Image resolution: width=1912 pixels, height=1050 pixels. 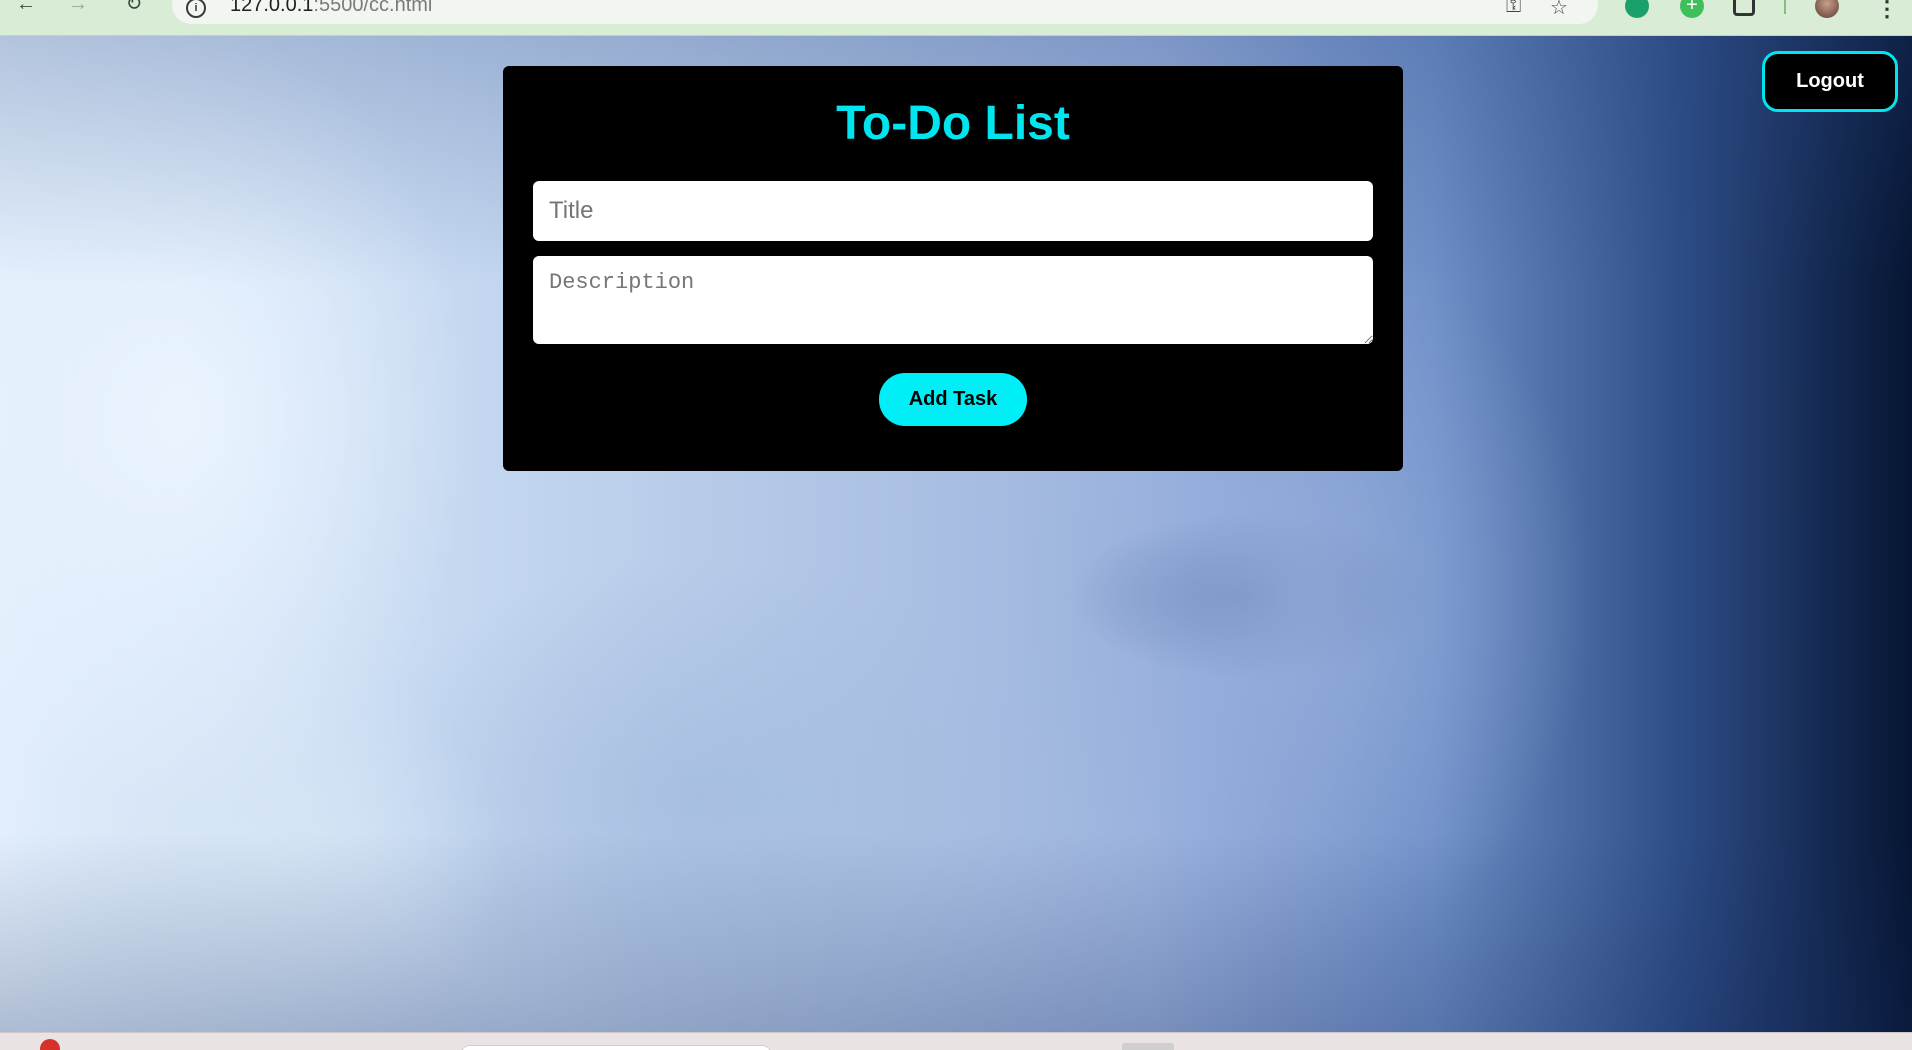 What do you see at coordinates (272, 8) in the screenshot?
I see `url-host: 127.0.0.1` at bounding box center [272, 8].